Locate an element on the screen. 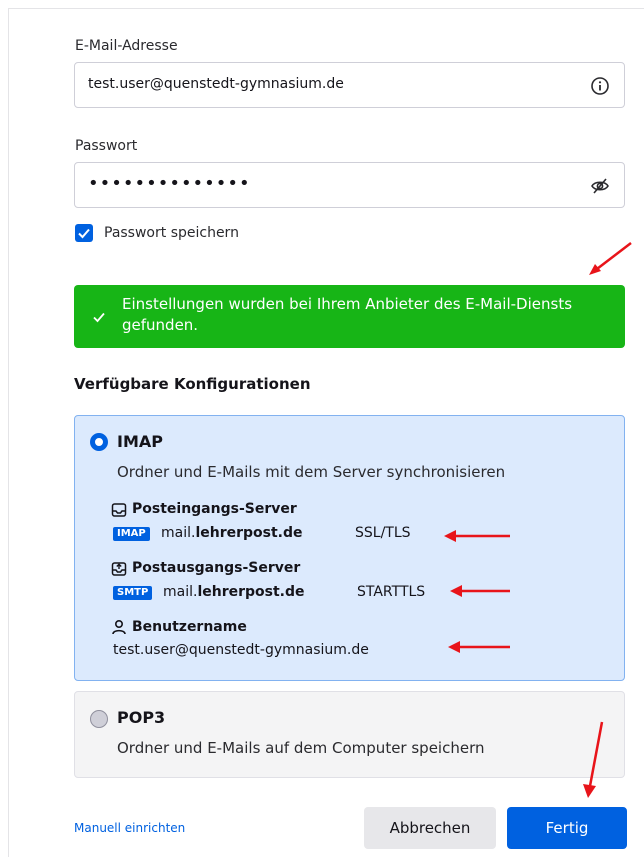 The image size is (644, 857). info-icon is located at coordinates (600, 86).